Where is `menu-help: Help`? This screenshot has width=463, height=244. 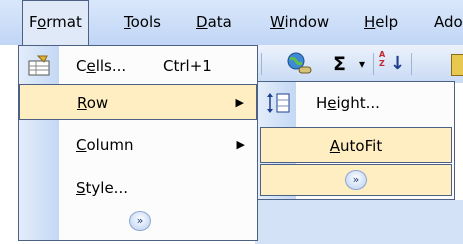 menu-help: Help is located at coordinates (381, 22).